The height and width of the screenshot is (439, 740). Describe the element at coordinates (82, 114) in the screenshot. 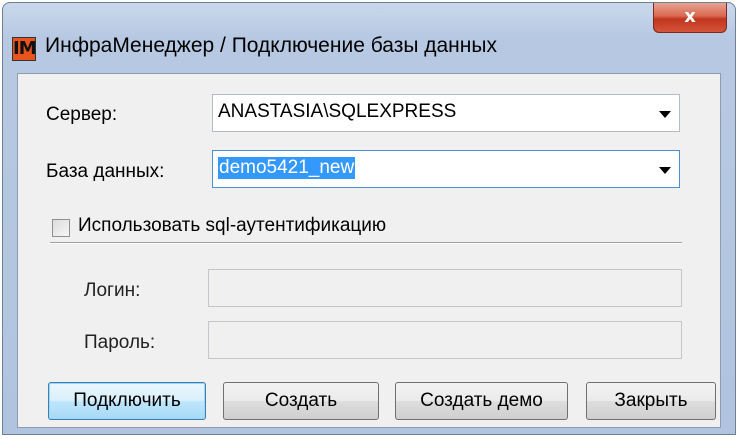

I see `server-label: Сервер:` at that location.